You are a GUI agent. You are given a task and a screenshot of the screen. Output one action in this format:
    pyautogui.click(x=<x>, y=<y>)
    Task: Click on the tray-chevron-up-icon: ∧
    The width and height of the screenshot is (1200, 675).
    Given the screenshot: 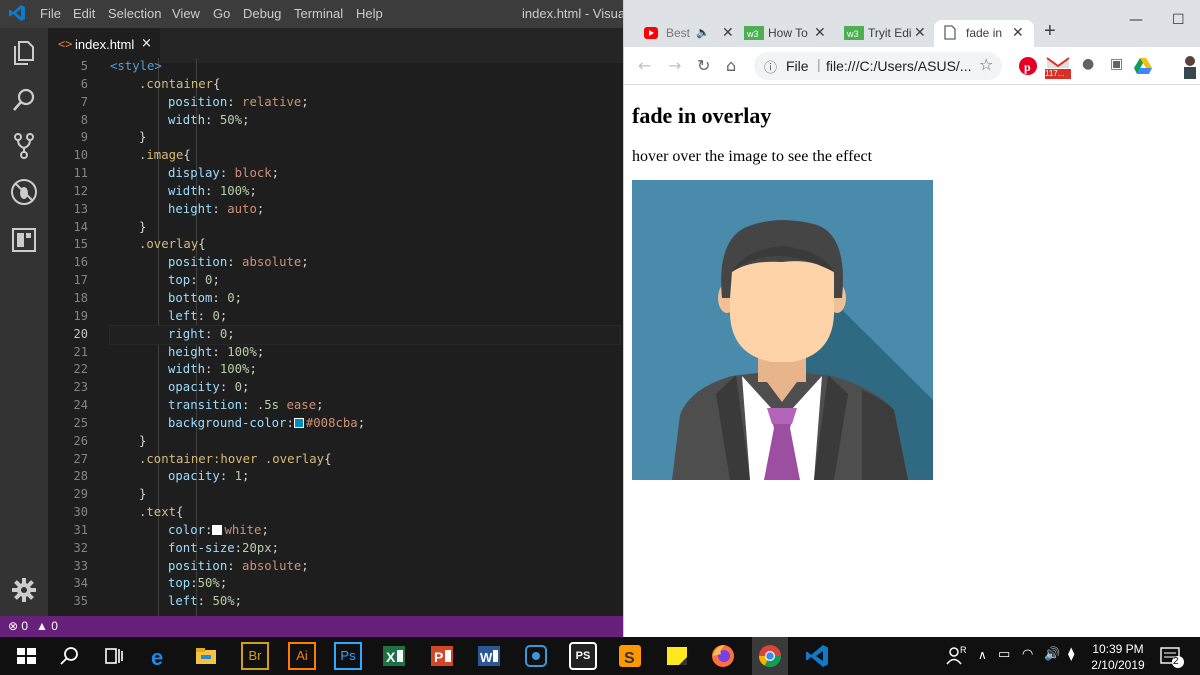 What is the action you would take?
    pyautogui.click(x=982, y=655)
    